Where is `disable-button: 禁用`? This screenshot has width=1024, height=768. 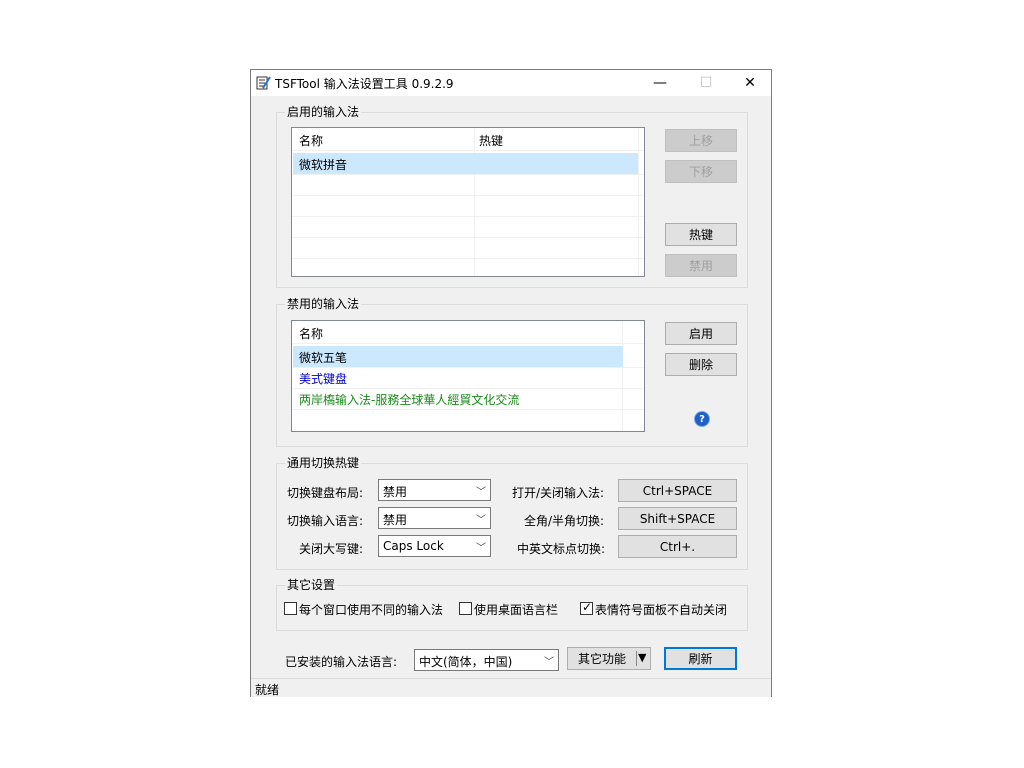 disable-button: 禁用 is located at coordinates (701, 265).